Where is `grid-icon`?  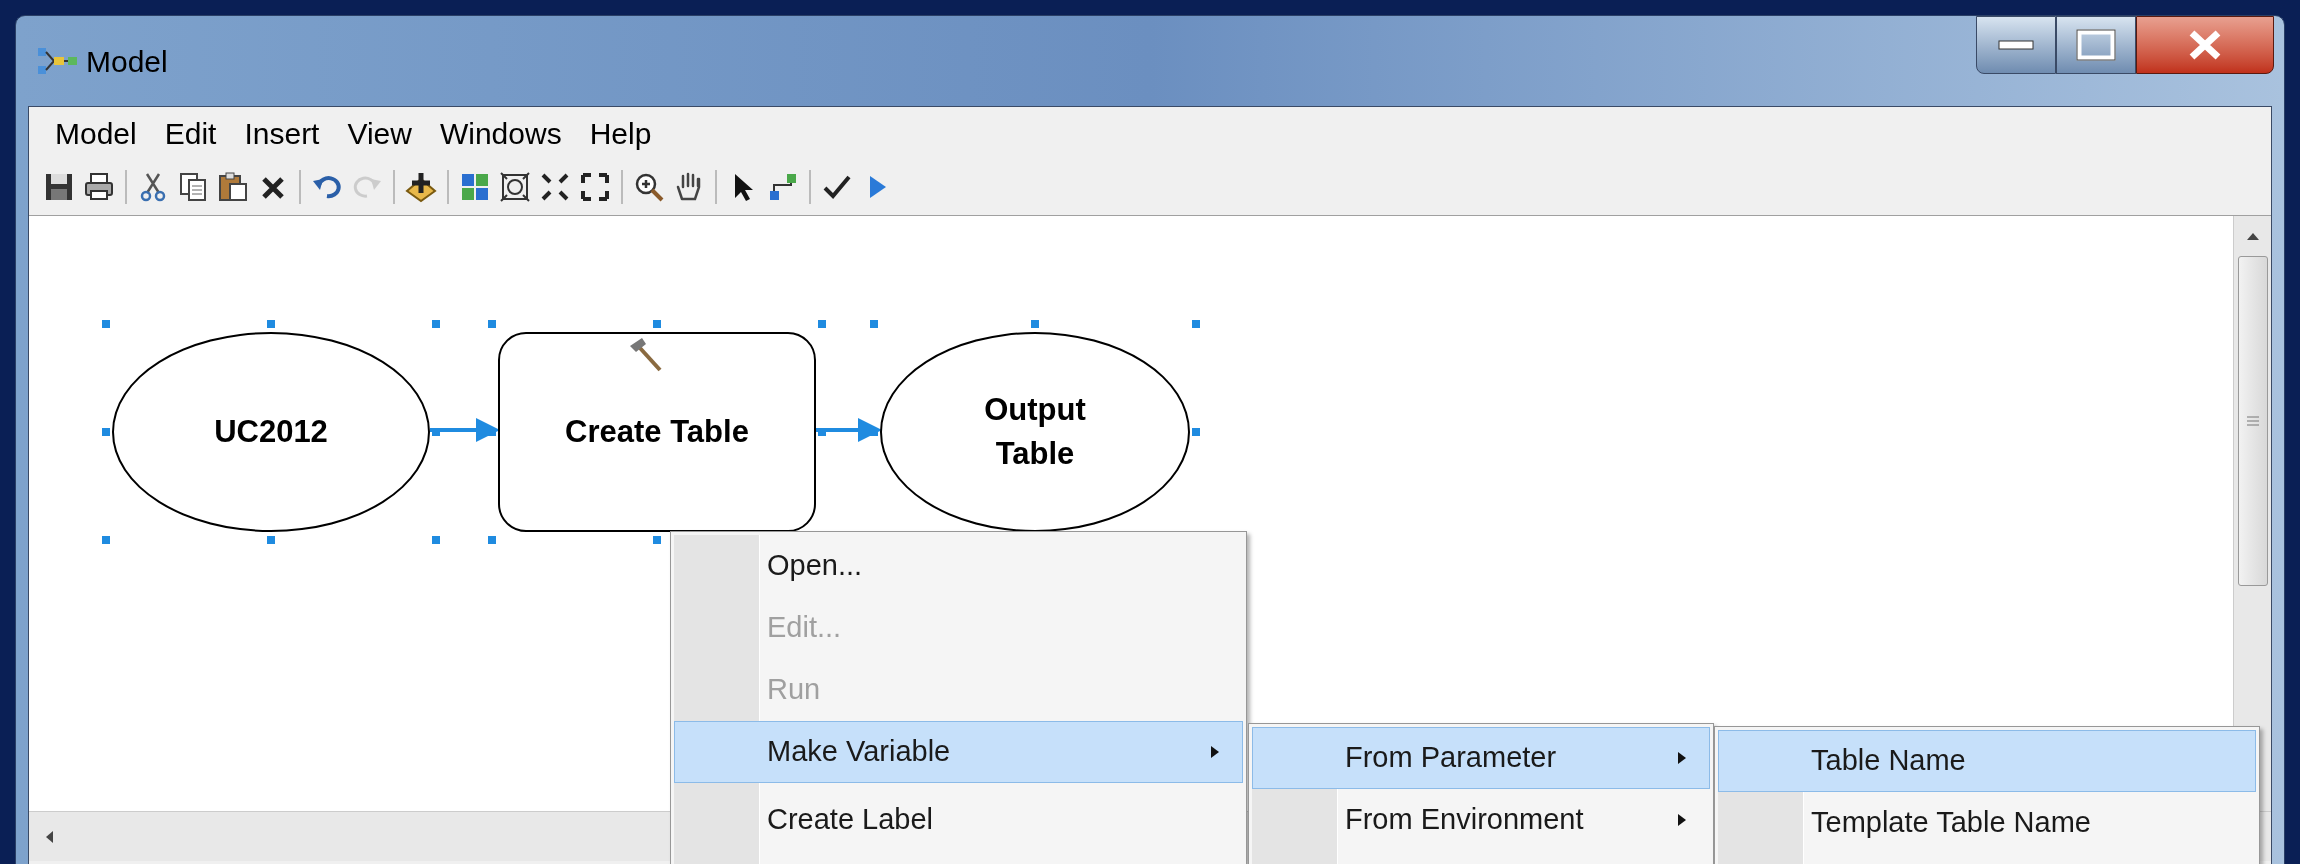 grid-icon is located at coordinates (475, 187).